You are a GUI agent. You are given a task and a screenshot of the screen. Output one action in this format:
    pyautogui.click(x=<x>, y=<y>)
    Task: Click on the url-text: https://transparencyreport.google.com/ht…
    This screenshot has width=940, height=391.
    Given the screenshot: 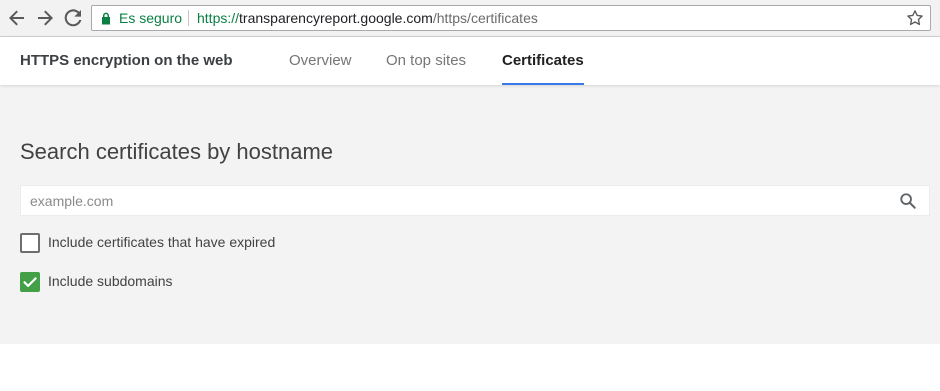 What is the action you would take?
    pyautogui.click(x=367, y=18)
    